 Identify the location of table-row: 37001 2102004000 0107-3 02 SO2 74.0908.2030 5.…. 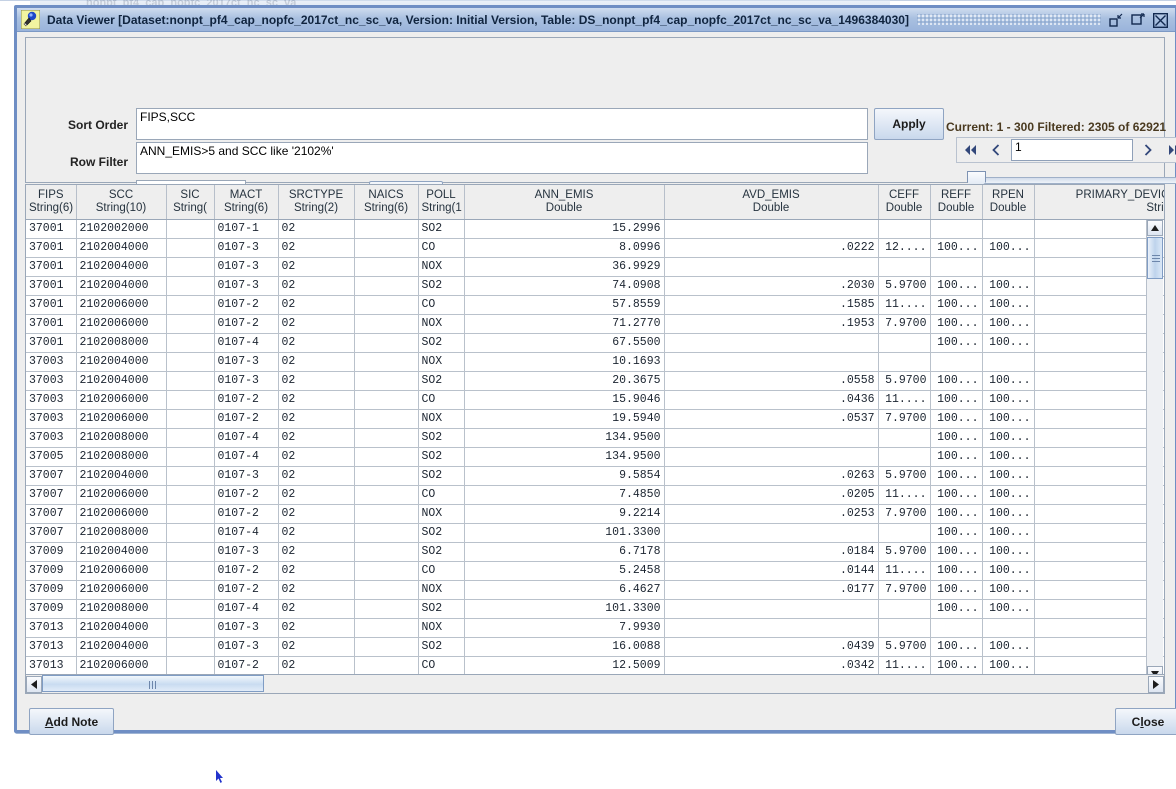
(595, 286).